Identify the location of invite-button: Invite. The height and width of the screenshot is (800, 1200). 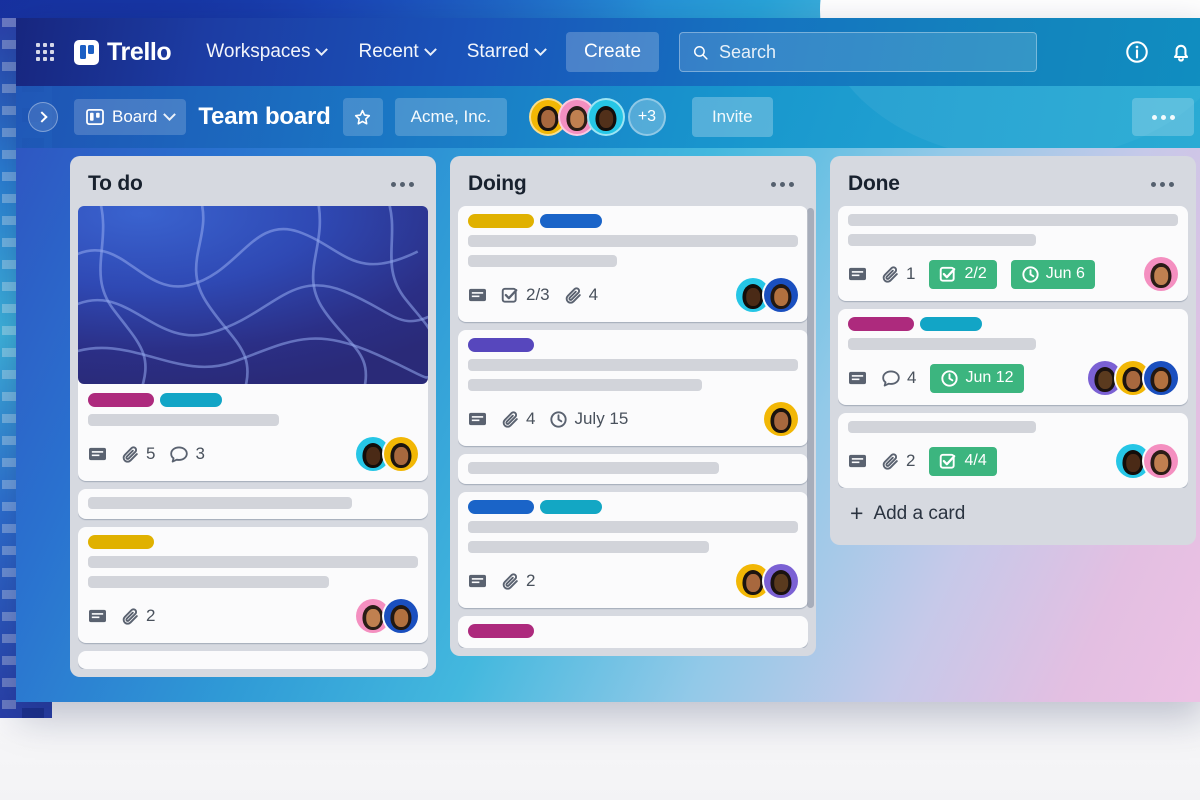
(732, 117).